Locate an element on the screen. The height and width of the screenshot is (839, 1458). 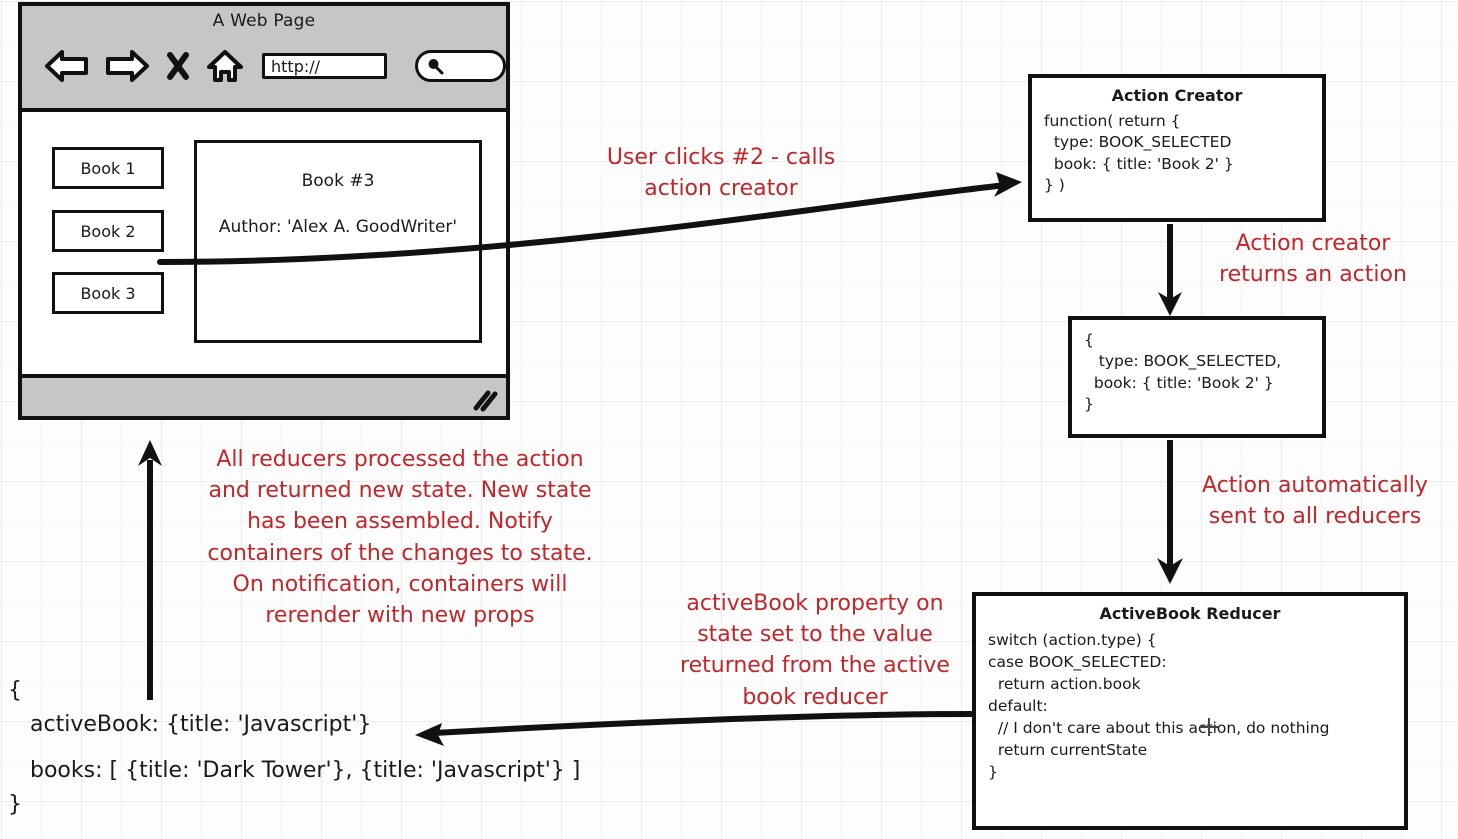
browser-window-title: A Web Page is located at coordinates (264, 21).